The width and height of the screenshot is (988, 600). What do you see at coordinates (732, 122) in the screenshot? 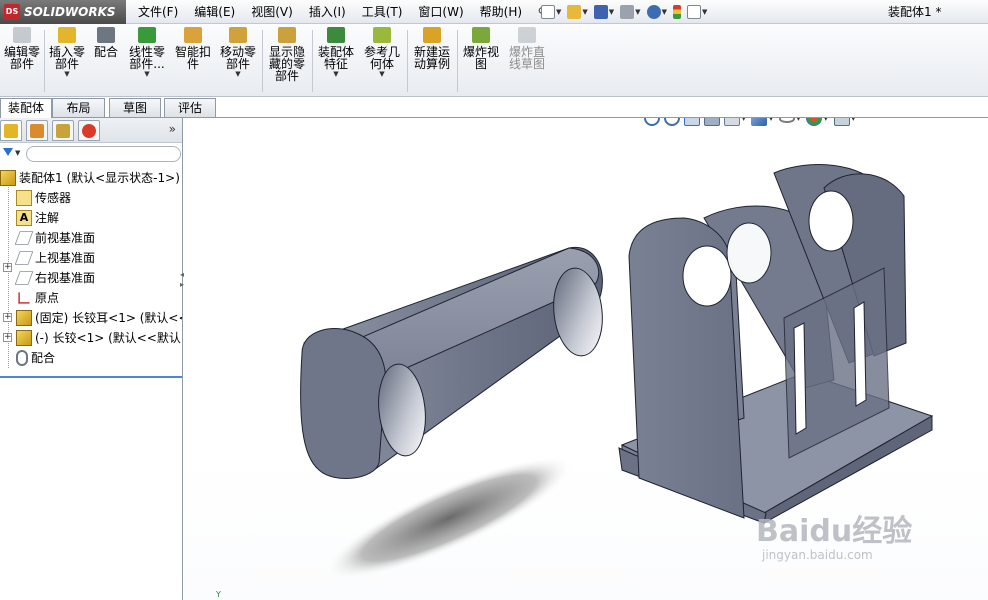
I see `view-orientation-icon` at bounding box center [732, 122].